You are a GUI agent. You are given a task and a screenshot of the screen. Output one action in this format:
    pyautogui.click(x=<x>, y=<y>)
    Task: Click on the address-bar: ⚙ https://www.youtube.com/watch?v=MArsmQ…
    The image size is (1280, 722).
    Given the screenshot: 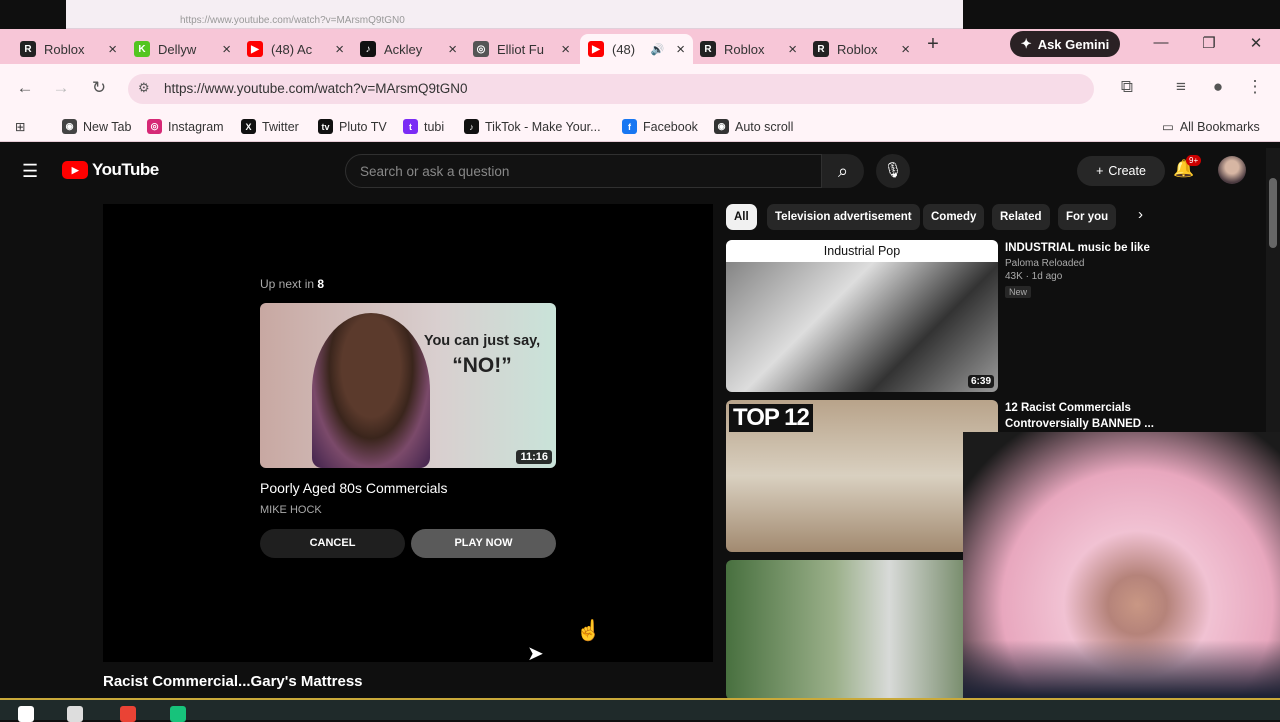 What is the action you would take?
    pyautogui.click(x=611, y=89)
    